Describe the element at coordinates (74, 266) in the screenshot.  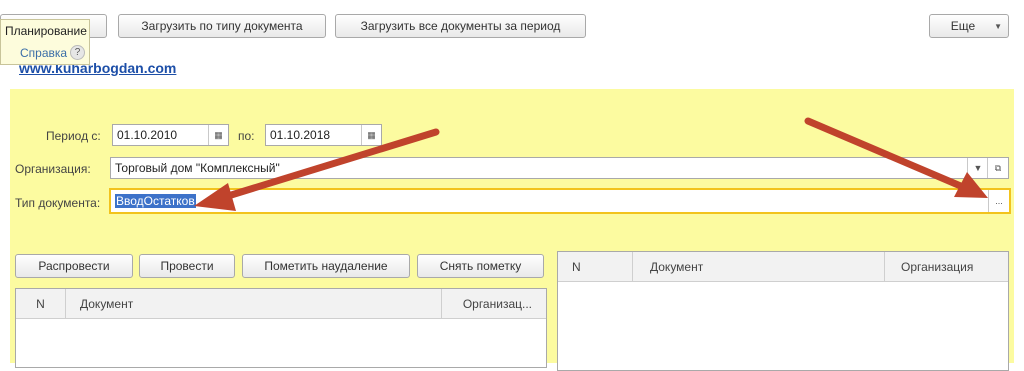
I see `unpost-button: Распровести` at that location.